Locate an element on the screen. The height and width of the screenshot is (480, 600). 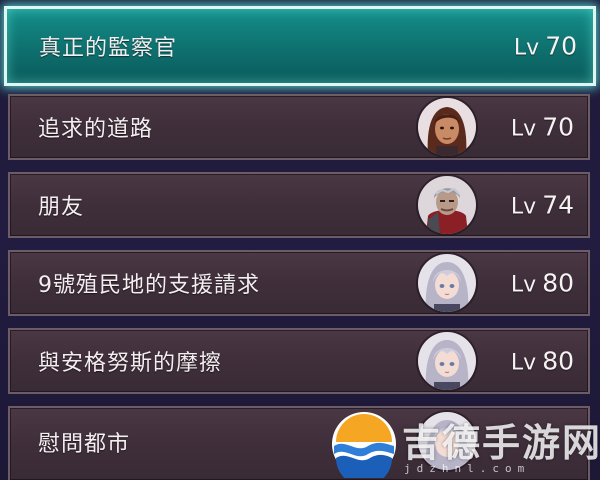
brown-haired-woman-portrait-icon is located at coordinates (447, 127).